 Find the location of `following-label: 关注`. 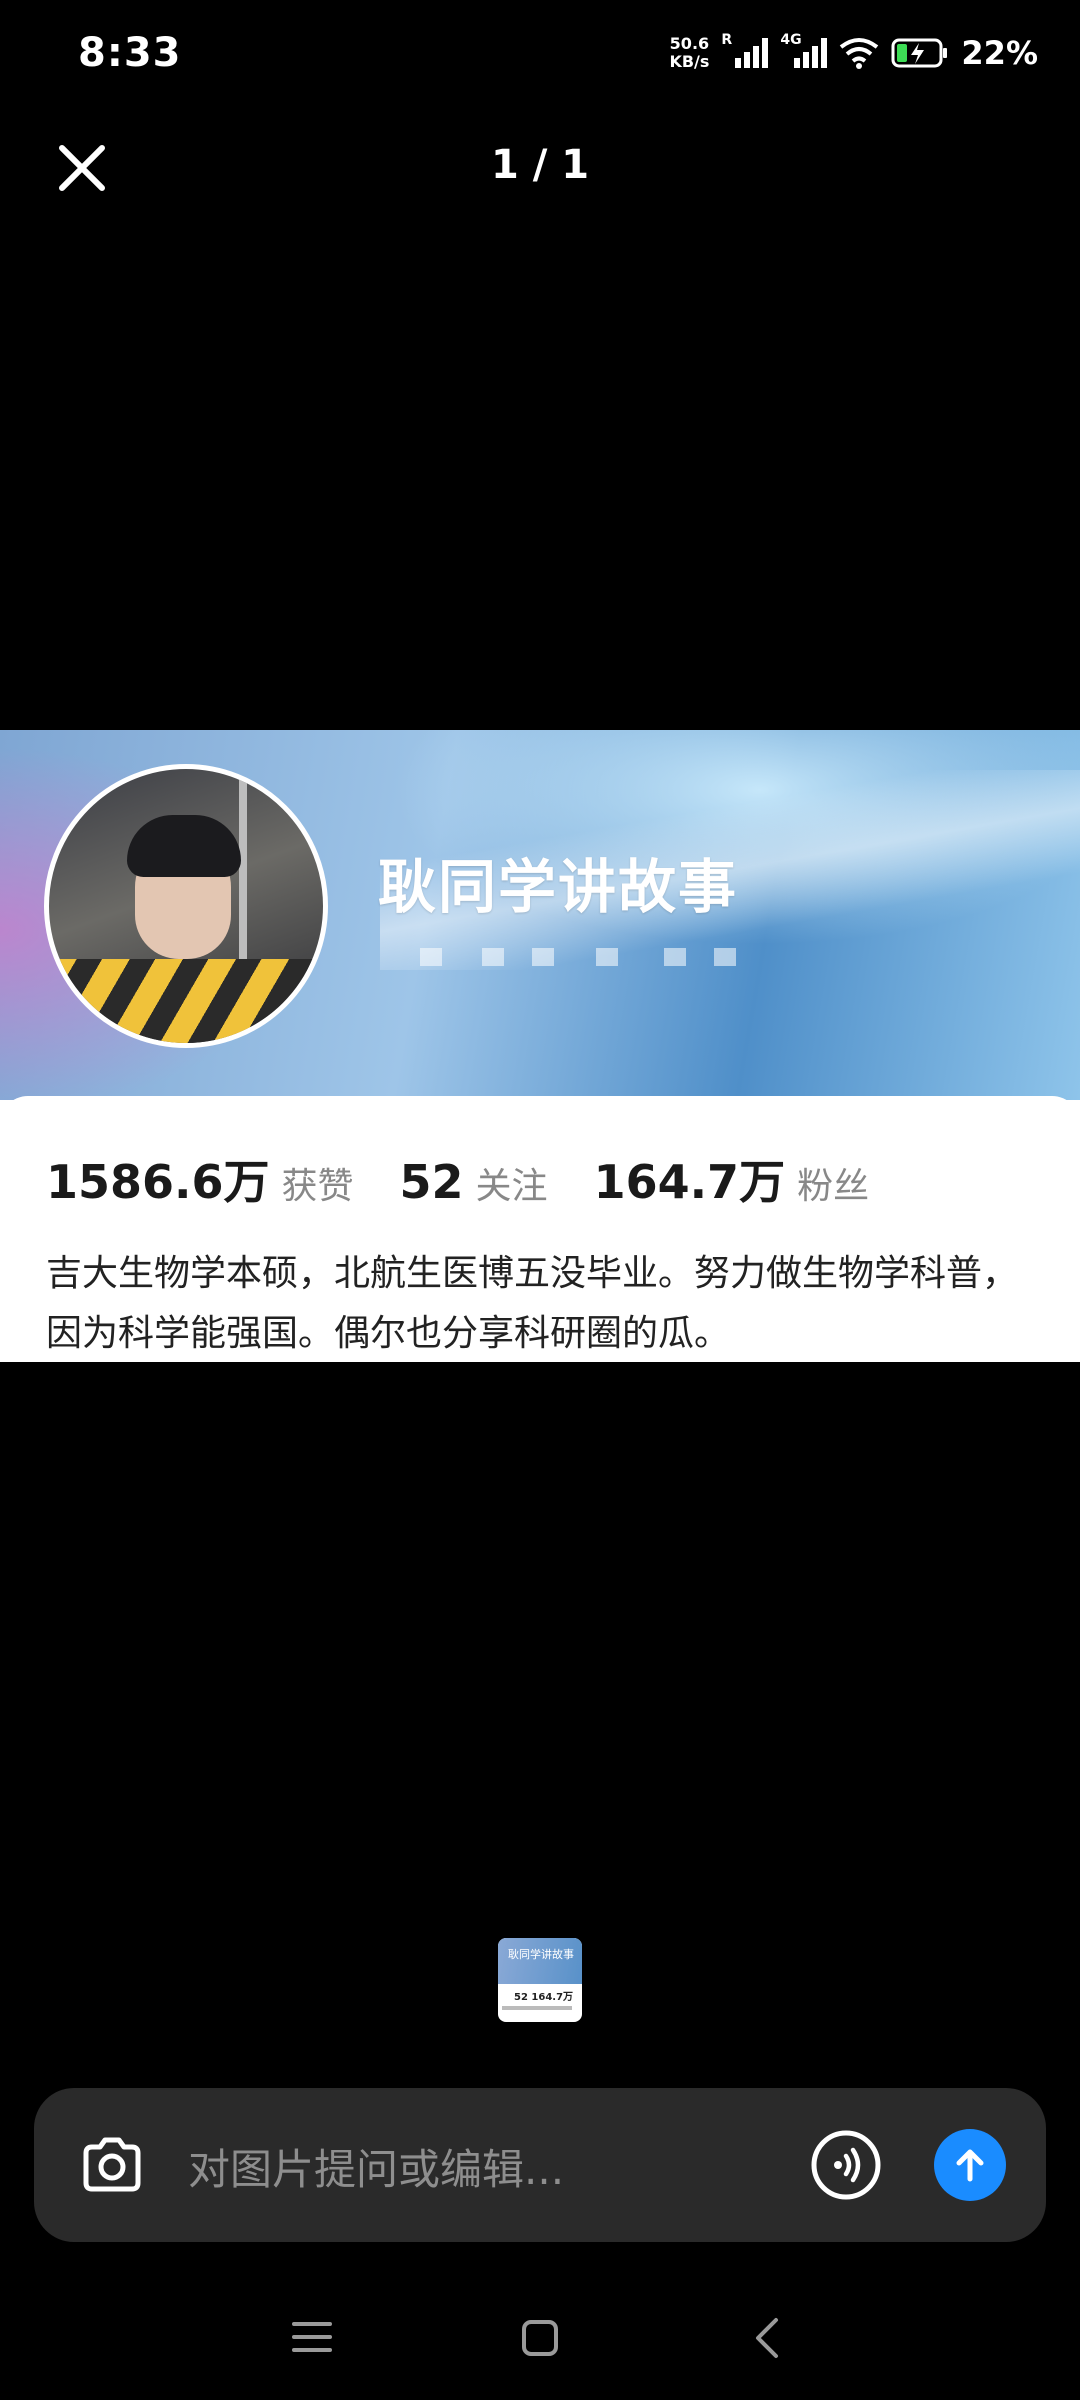

following-label: 关注 is located at coordinates (511, 1186).